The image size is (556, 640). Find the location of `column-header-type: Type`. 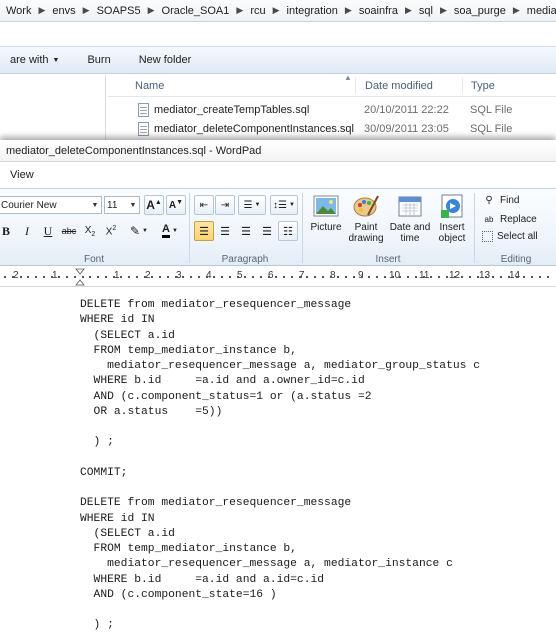

column-header-type: Type is located at coordinates (483, 86).